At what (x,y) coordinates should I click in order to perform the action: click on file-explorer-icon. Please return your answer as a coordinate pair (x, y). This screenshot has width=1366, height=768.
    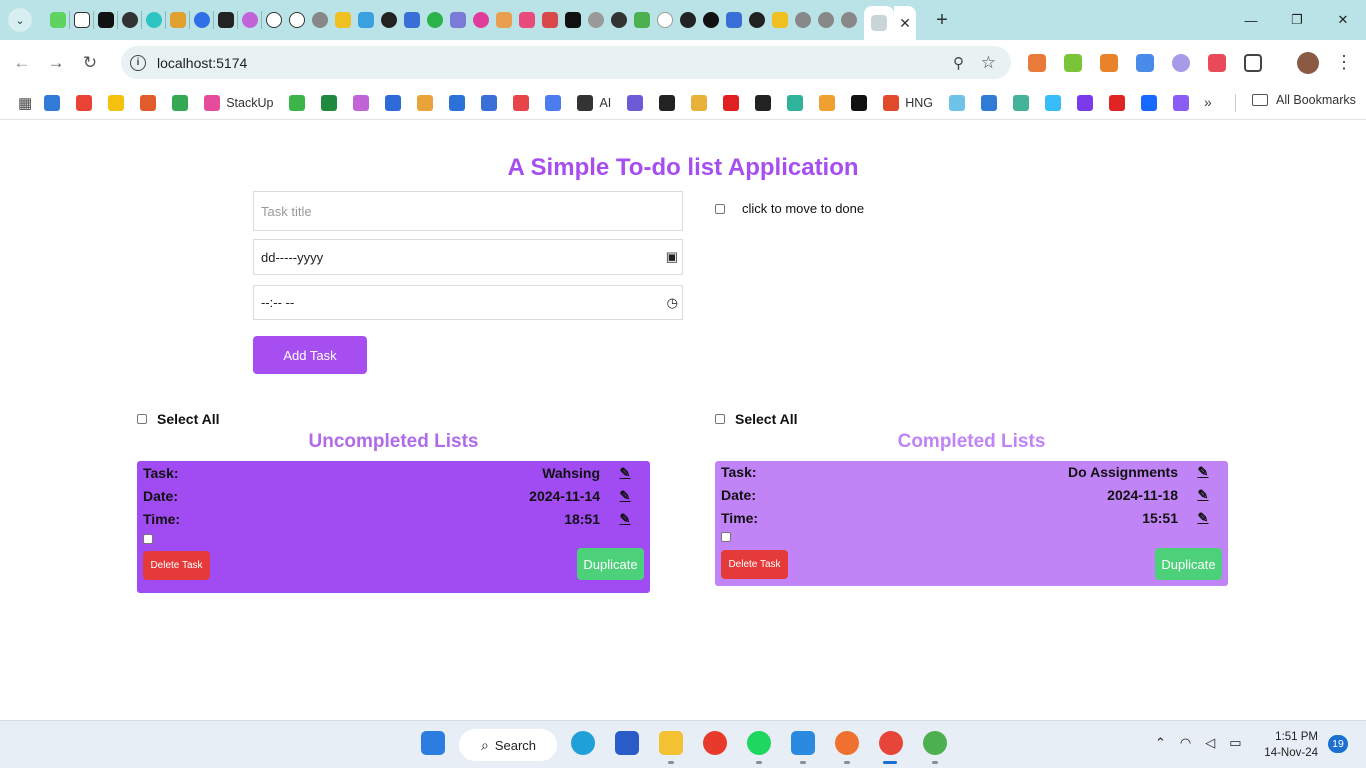
    Looking at the image, I should click on (671, 743).